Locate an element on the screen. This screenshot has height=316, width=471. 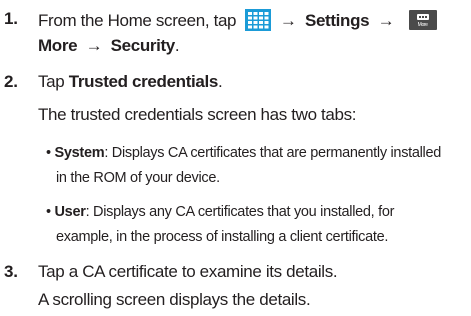
bullet-term: User is located at coordinates (70, 212).